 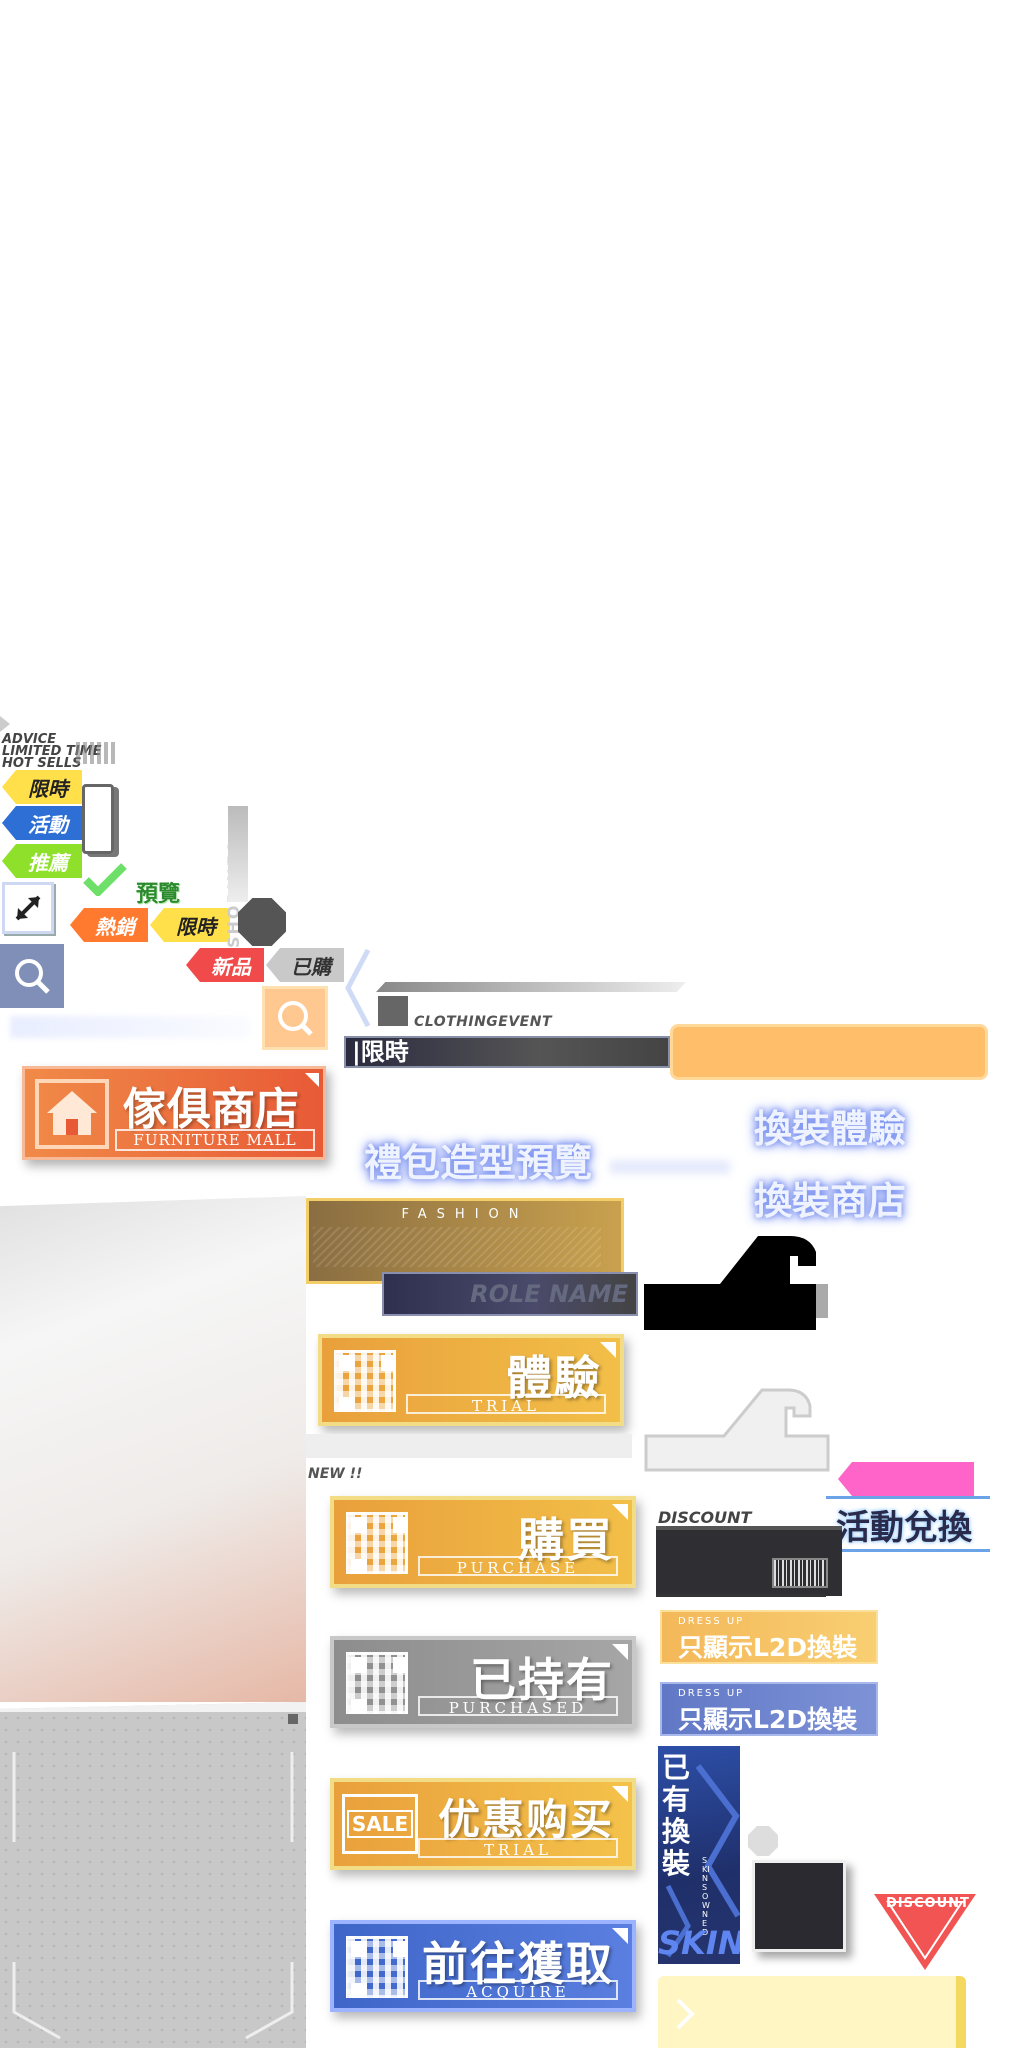 I want to click on acquire-corner, so click(x=620, y=1936).